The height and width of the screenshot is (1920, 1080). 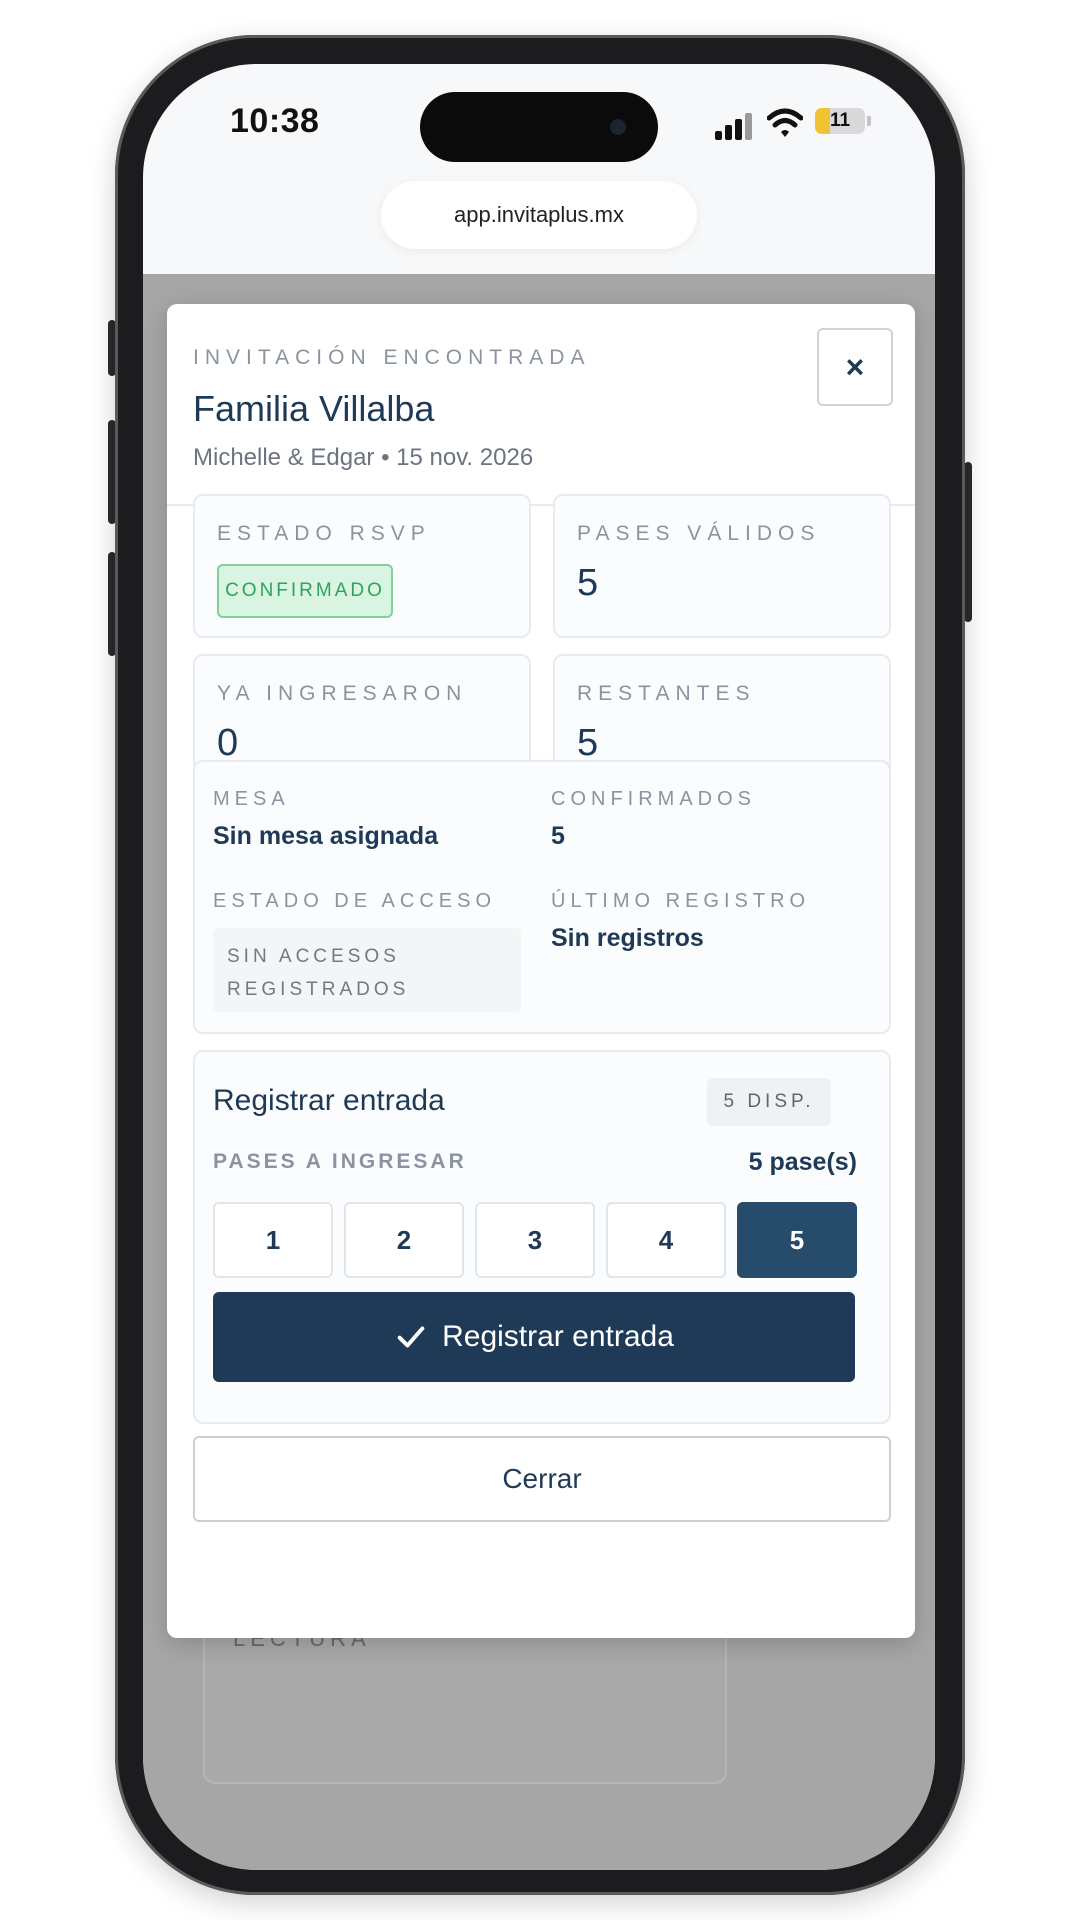 I want to click on check-icon, so click(x=411, y=1337).